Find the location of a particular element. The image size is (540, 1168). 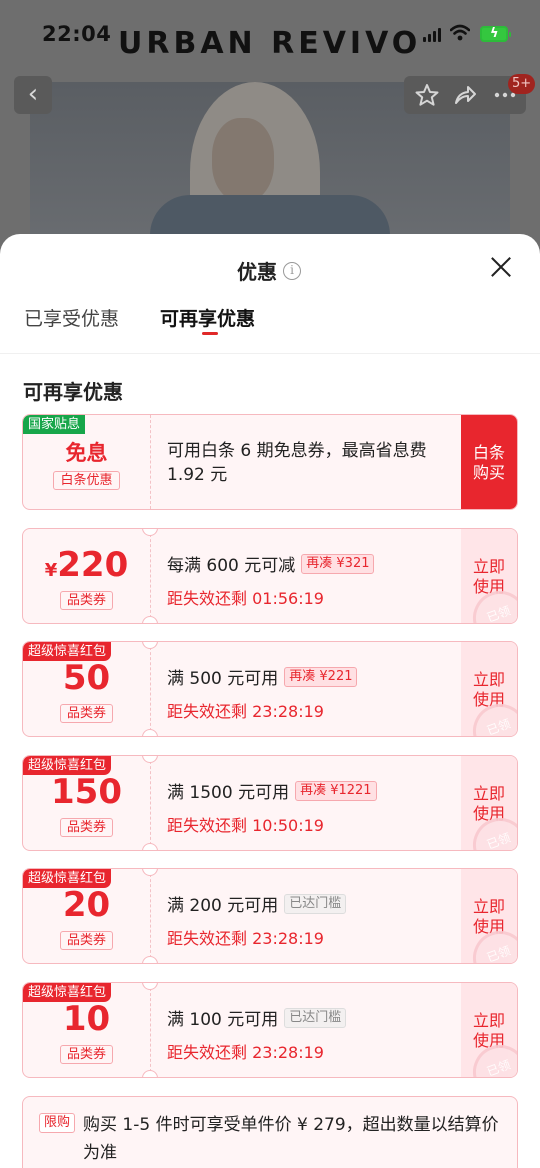

coupon-body: 满 1500 元可用 再凑 ¥1221 距失效还剩 10:50:19 is located at coordinates (314, 803).